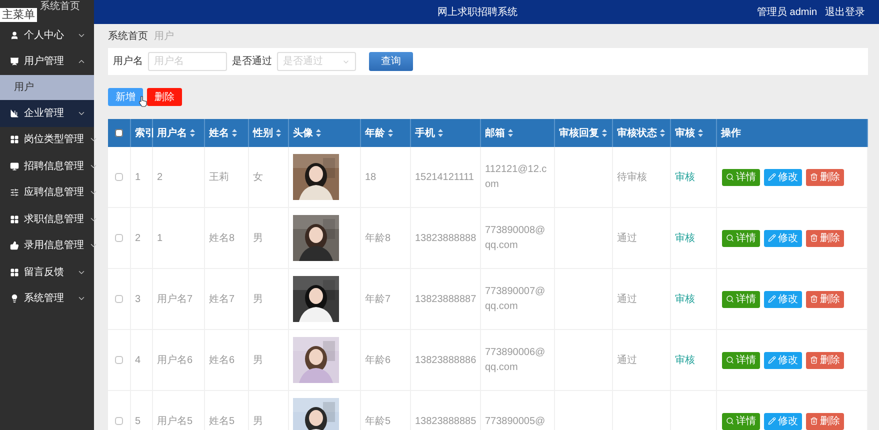 Image resolution: width=879 pixels, height=430 pixels. What do you see at coordinates (378, 239) in the screenshot?
I see `table-cell-text: 年龄8` at bounding box center [378, 239].